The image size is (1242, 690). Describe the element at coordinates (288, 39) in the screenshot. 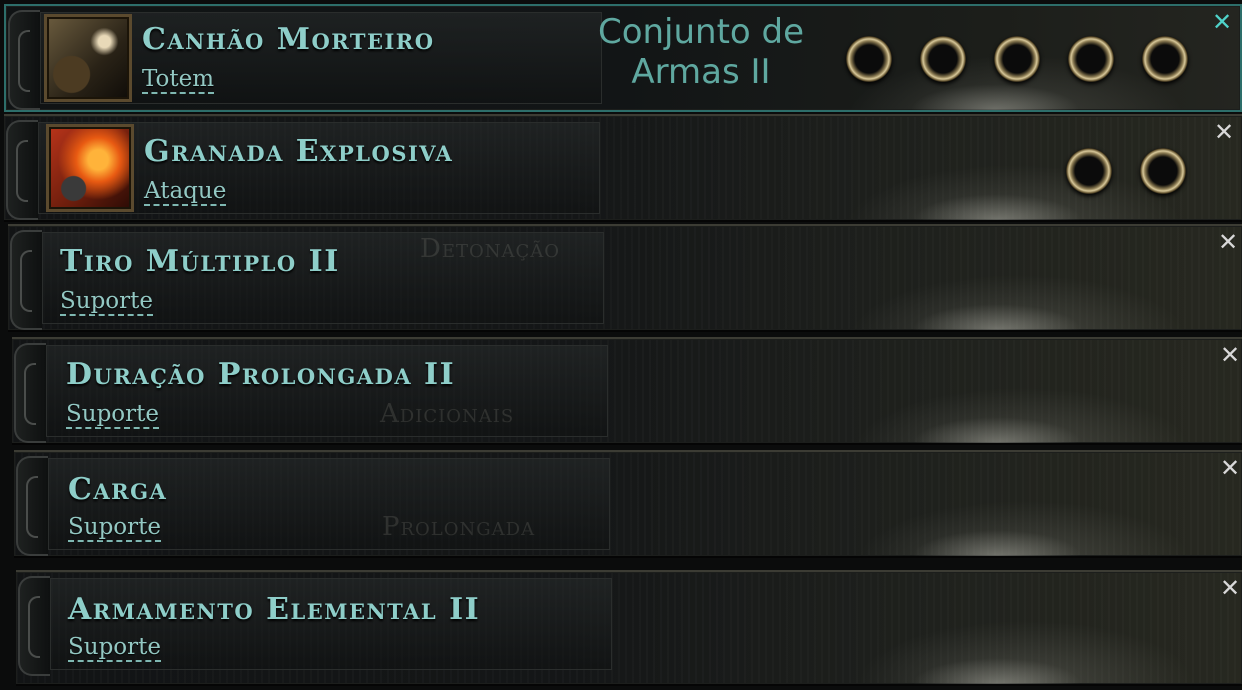

I see `gem-title: Canhão Morteiro` at that location.